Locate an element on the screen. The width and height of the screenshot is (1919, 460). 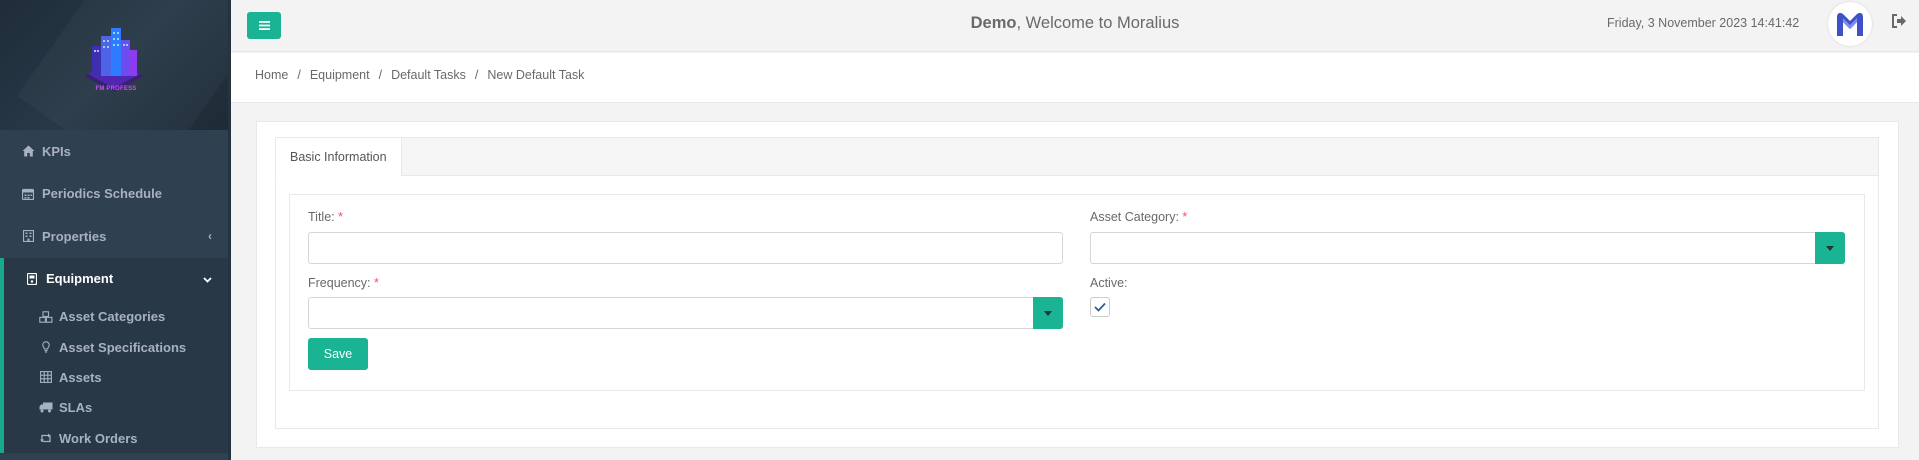
active-label: Active: is located at coordinates (1109, 283).